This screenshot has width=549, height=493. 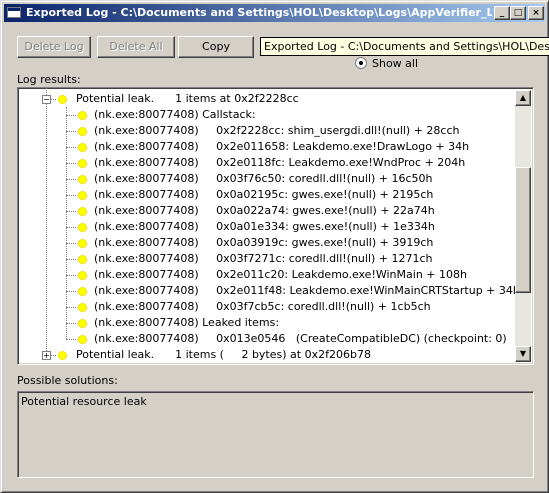 What do you see at coordinates (523, 230) in the screenshot?
I see `scroll-thumb` at bounding box center [523, 230].